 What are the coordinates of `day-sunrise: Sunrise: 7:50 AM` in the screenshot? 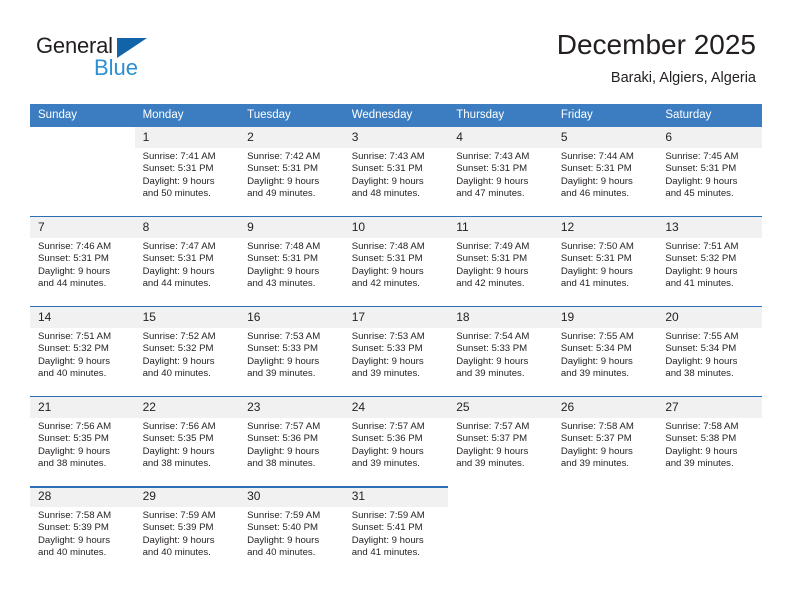 It's located at (597, 246).